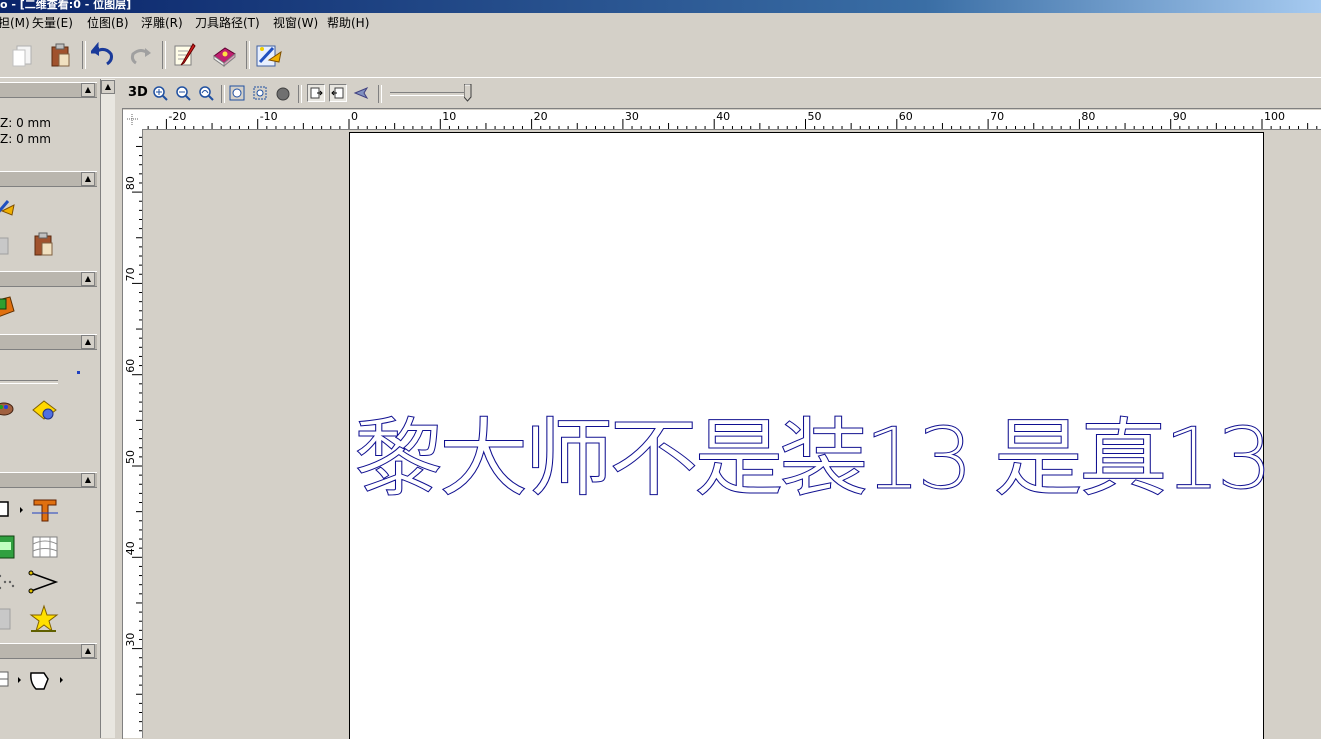 The width and height of the screenshot is (1321, 739). Describe the element at coordinates (227, 23) in the screenshot. I see `menu-toolpath: 刀具路径(T)` at that location.